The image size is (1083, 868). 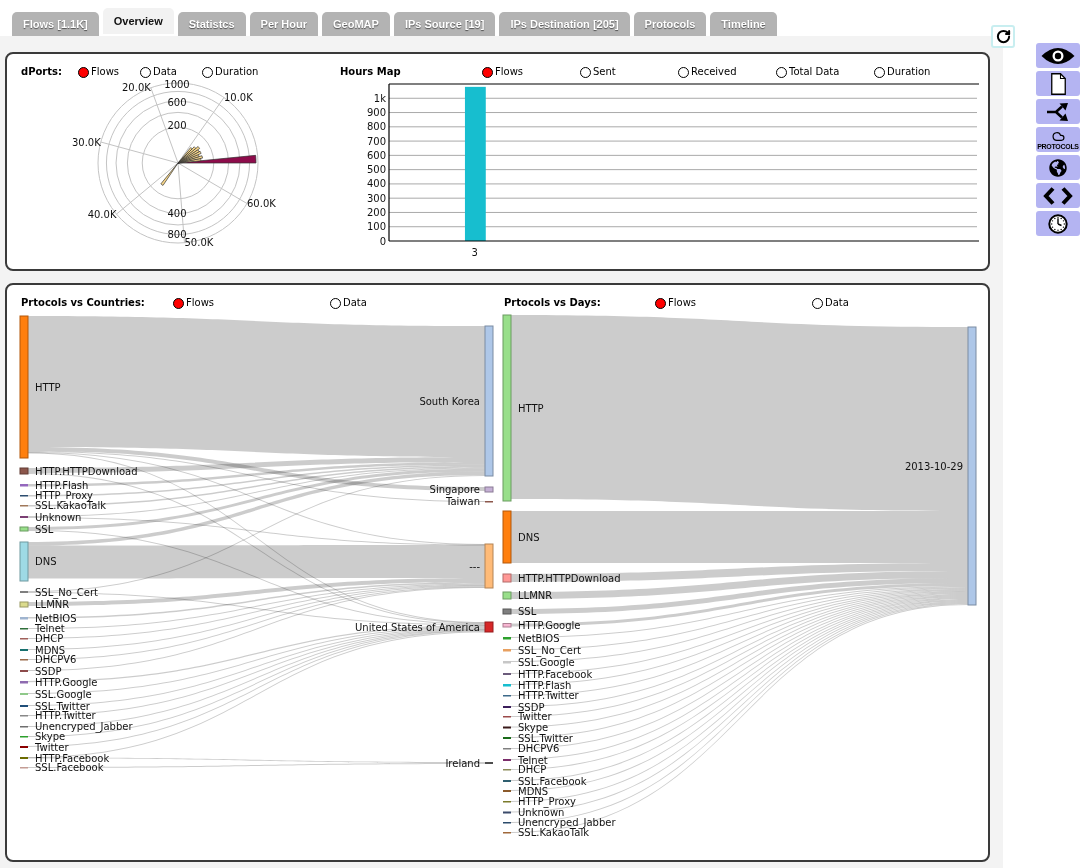 I want to click on clock-icon, so click(x=1058, y=223).